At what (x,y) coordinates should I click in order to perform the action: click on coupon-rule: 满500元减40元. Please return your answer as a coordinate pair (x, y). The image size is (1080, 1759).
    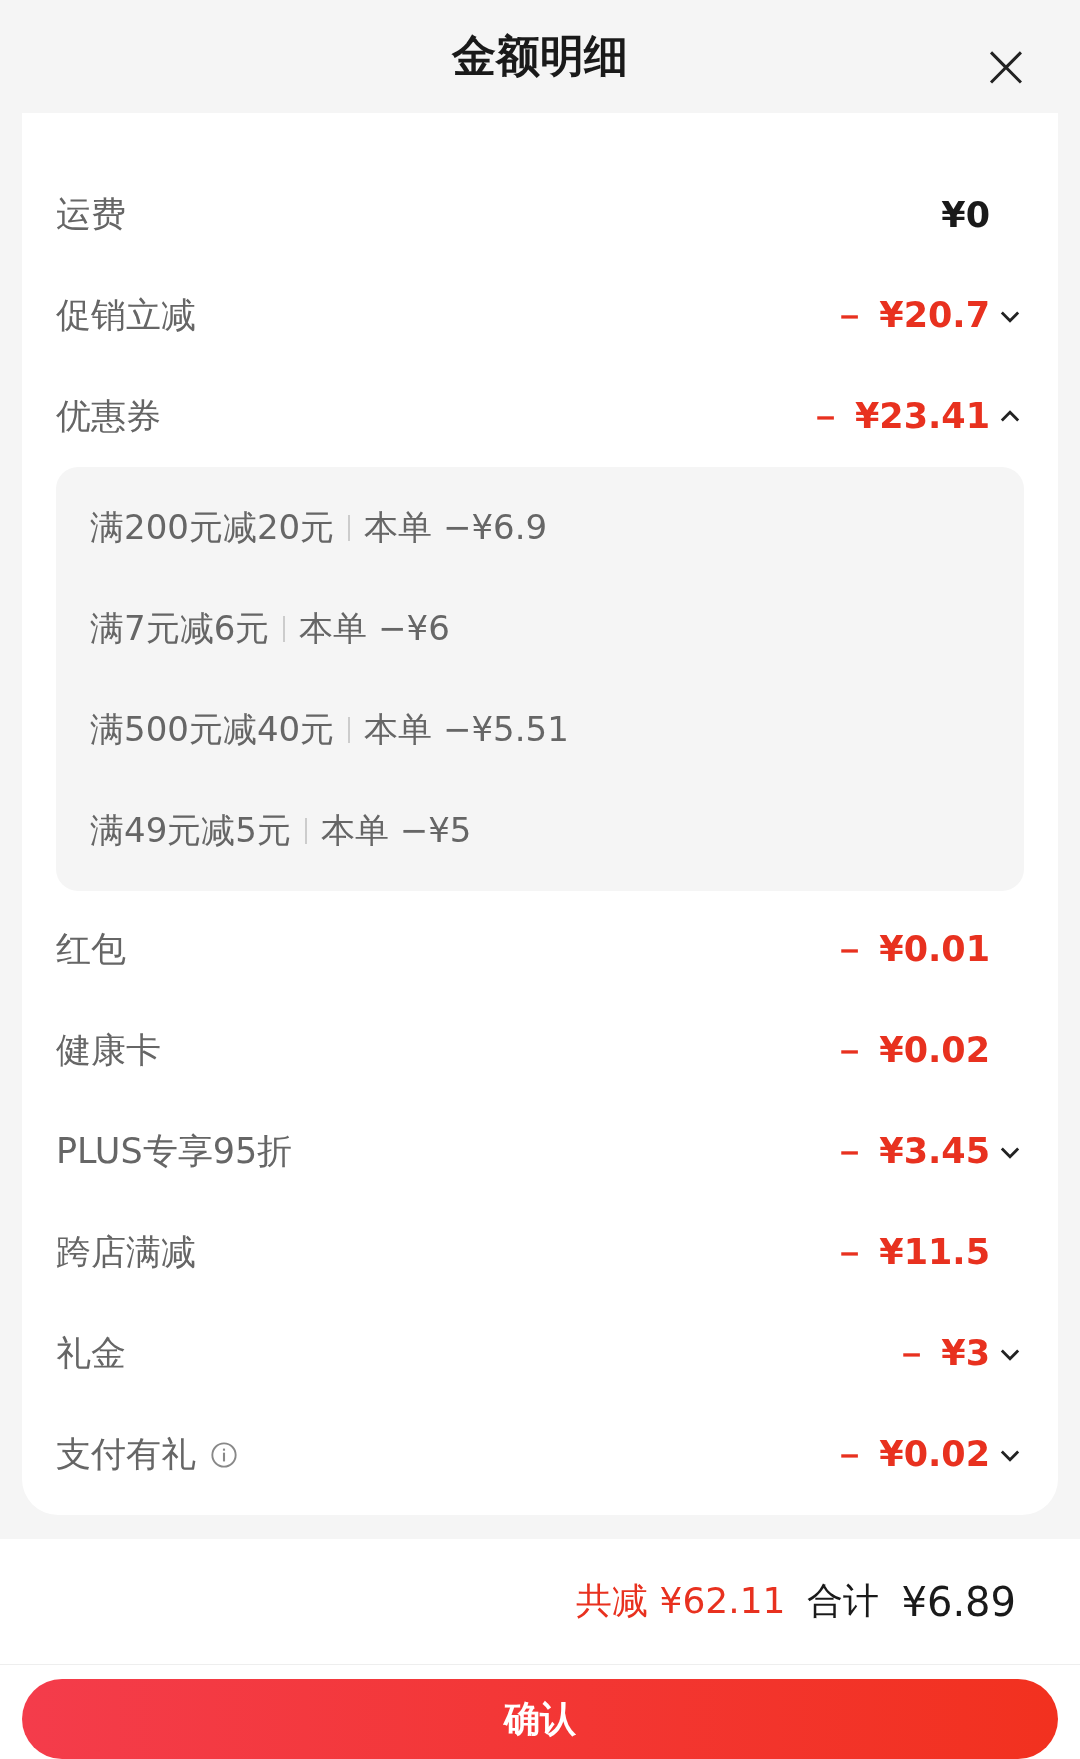
    Looking at the image, I should click on (212, 729).